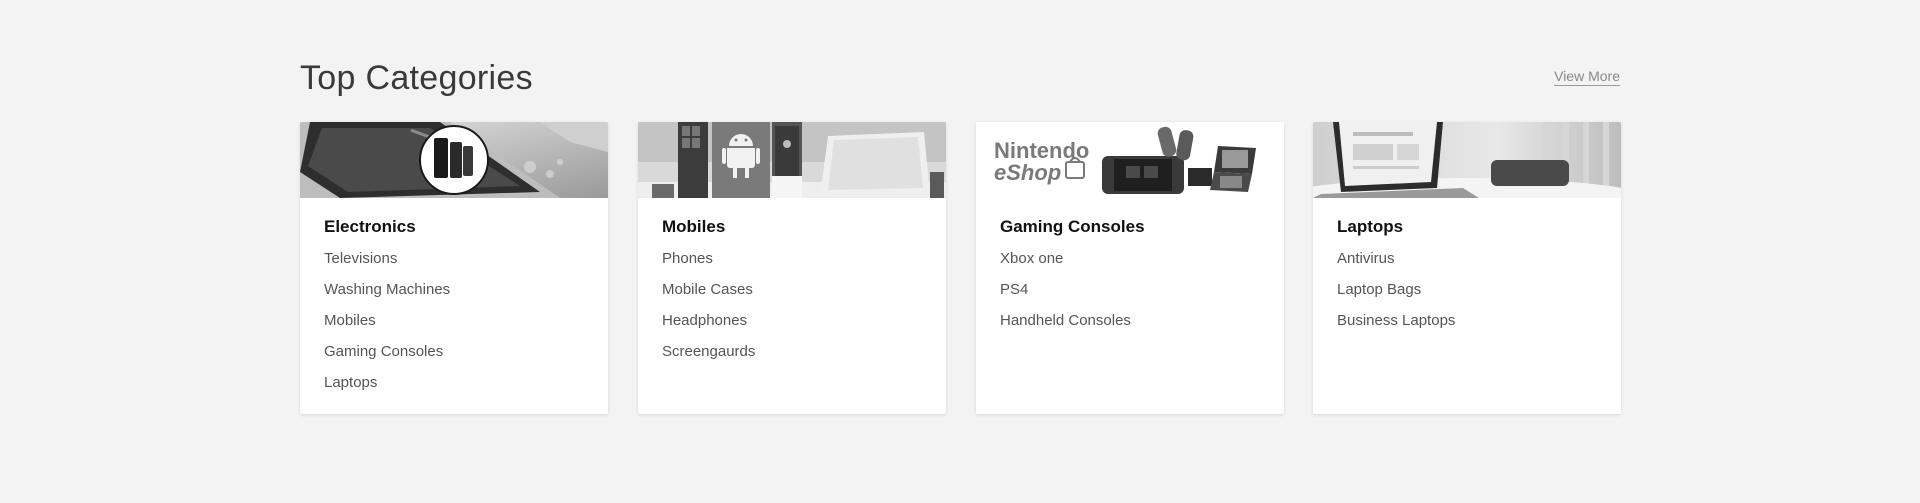 This screenshot has height=503, width=1920. Describe the element at coordinates (1467, 160) in the screenshot. I see `laptops-banner-image` at that location.